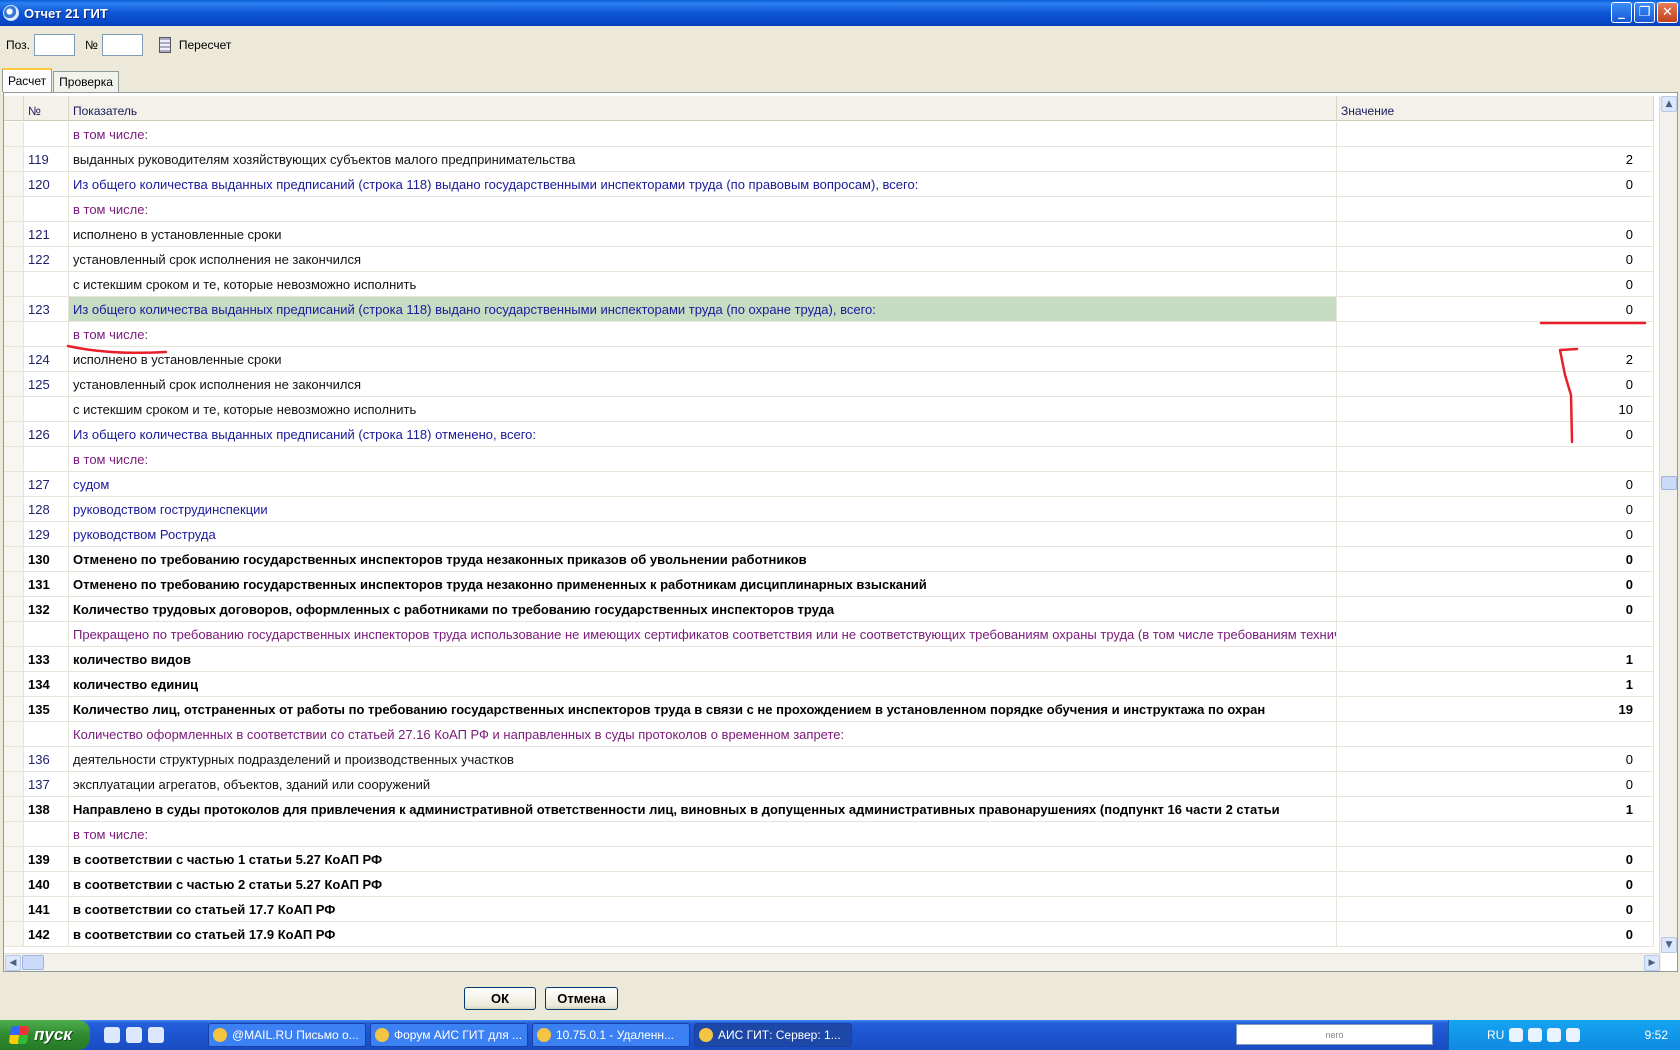 This screenshot has height=1050, width=1680. Describe the element at coordinates (500, 998) in the screenshot. I see `ok-button: ОК` at that location.